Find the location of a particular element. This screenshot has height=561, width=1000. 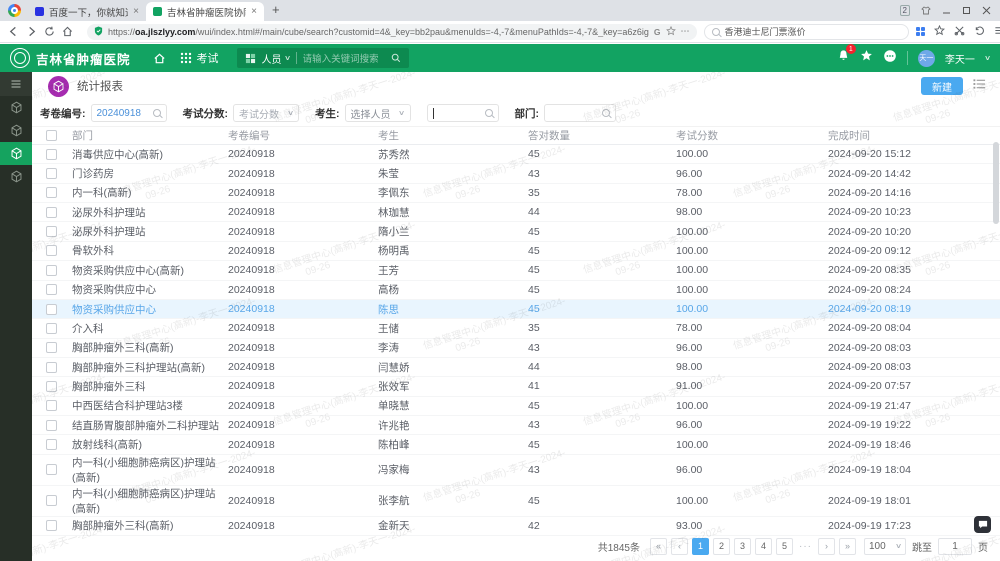

browser-tab-baidu: 百度一下，你就知道 × is located at coordinates (87, 11).